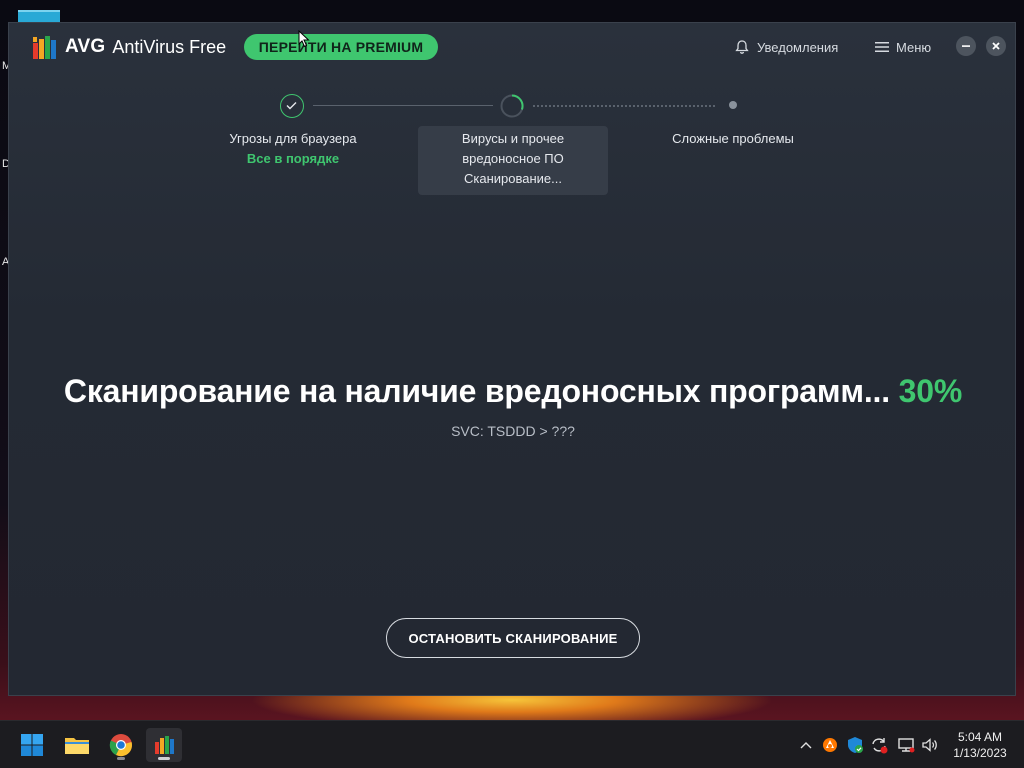  I want to click on clock-date: 1/13/2023, so click(980, 753).